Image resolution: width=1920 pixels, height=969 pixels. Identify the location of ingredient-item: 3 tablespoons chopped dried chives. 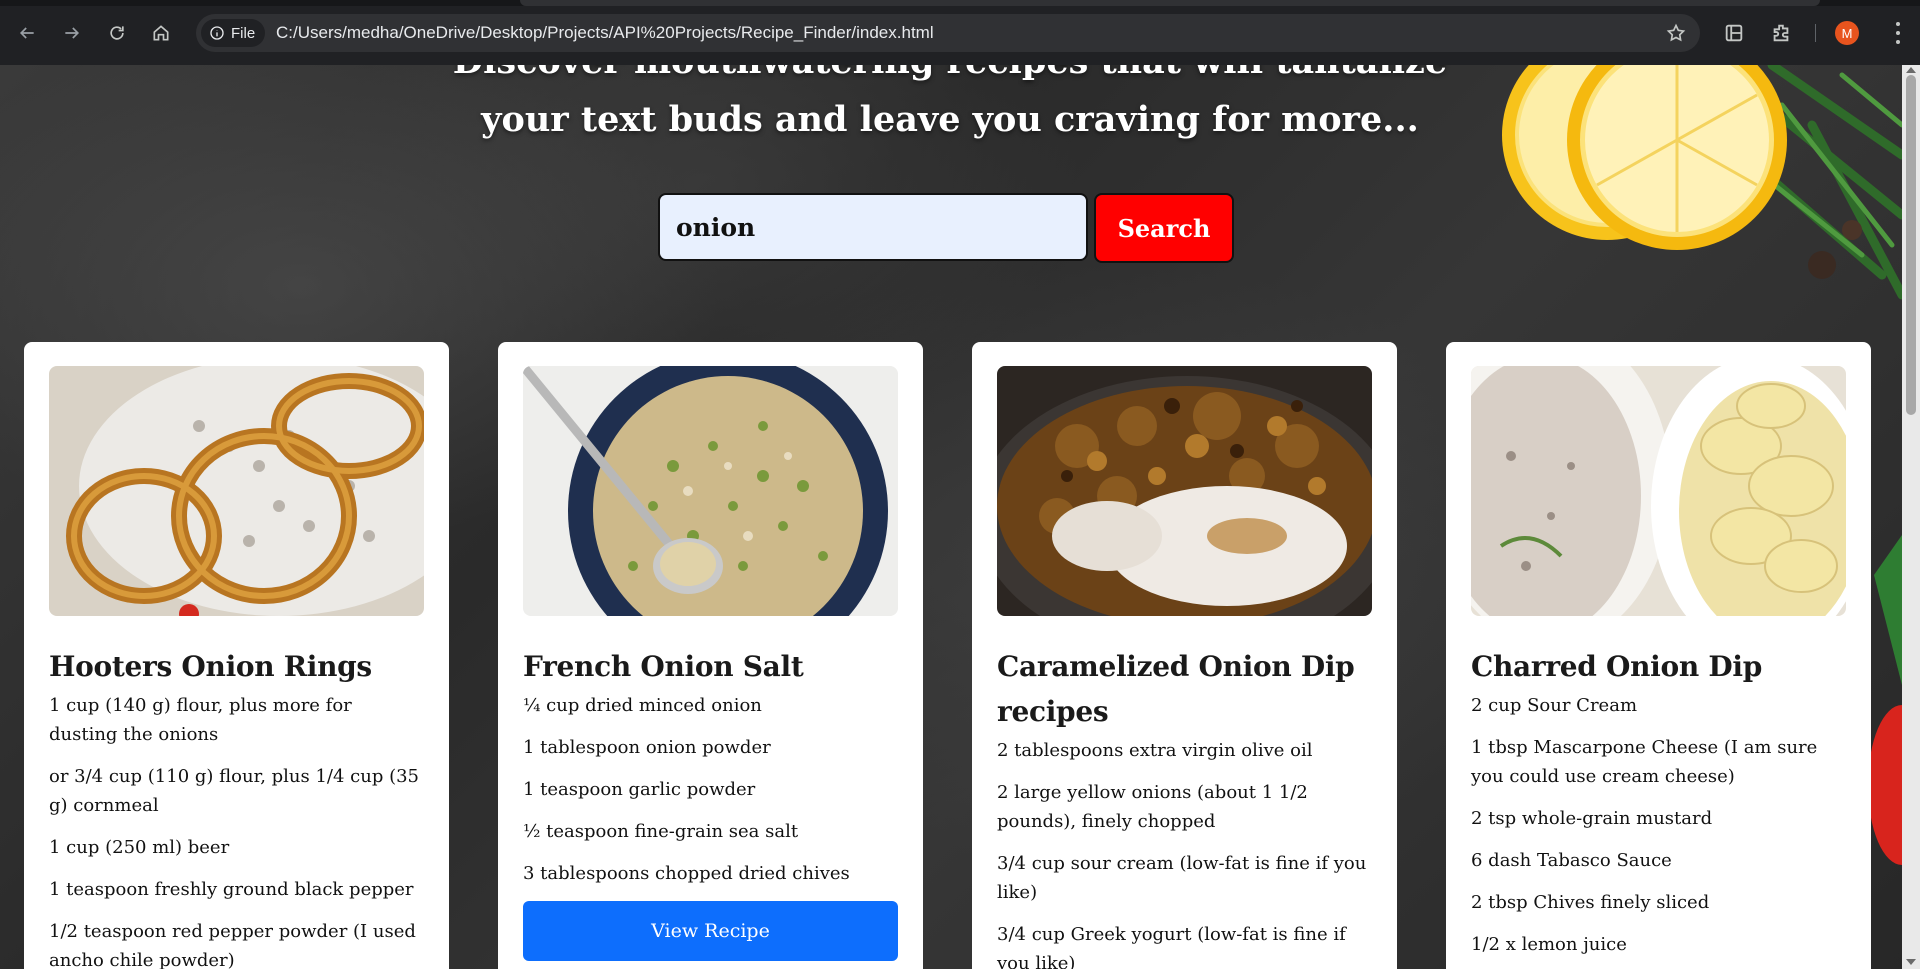
(686, 873).